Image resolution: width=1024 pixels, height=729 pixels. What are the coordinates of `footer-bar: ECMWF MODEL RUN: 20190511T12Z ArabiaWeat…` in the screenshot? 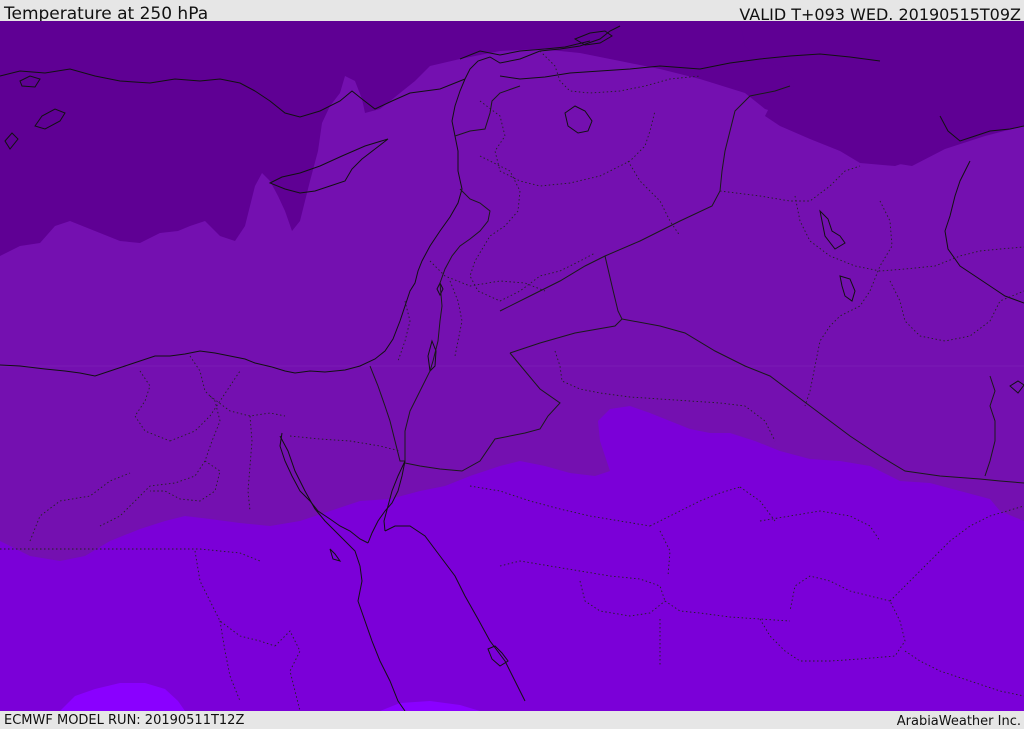 It's located at (512, 720).